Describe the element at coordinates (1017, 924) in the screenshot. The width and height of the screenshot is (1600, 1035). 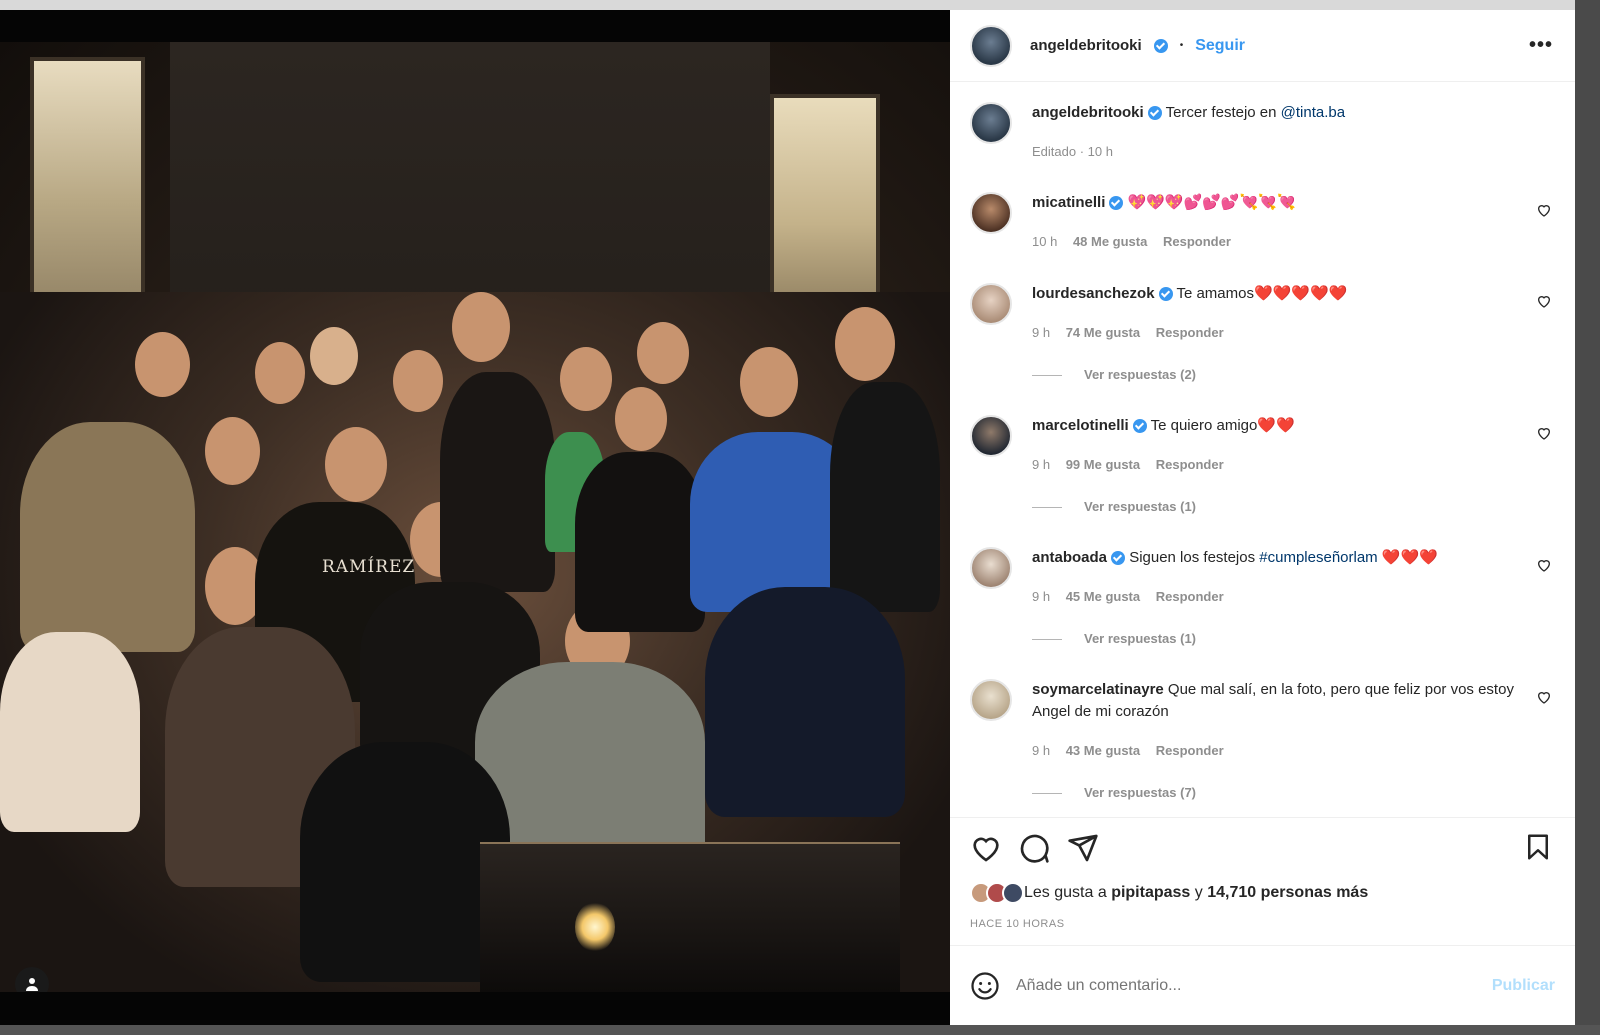
I see `post-timestamp: HACE 10 HORAS` at that location.